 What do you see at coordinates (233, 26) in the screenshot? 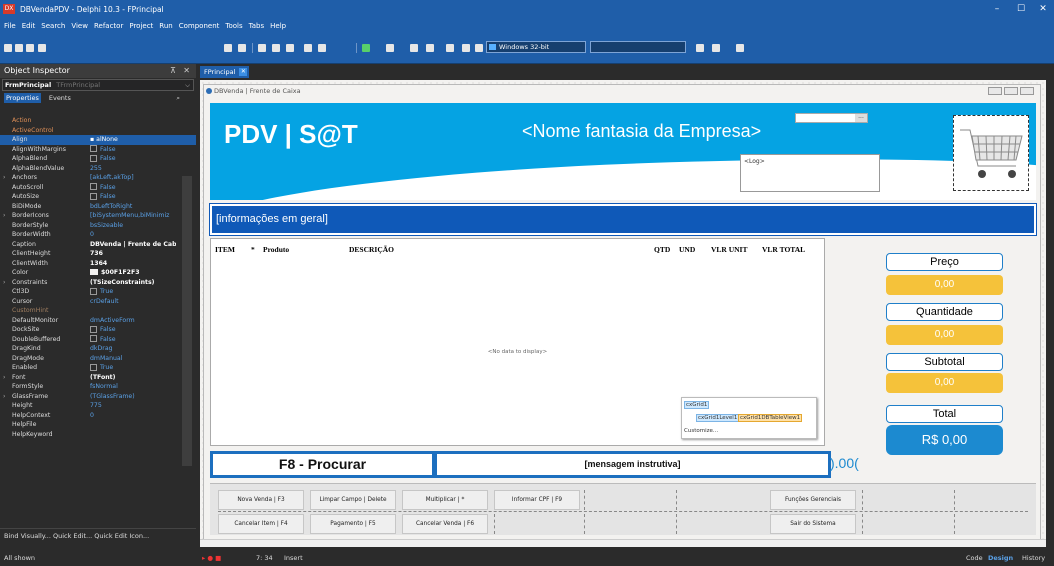
I see `menu-tools: Tools` at bounding box center [233, 26].